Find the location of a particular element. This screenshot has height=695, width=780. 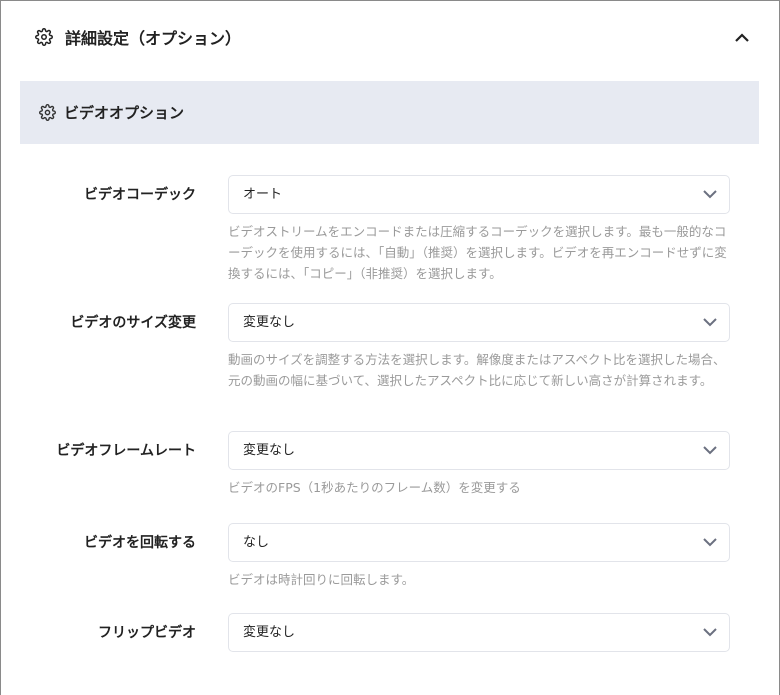

video-flip-label: フリップビデオ is located at coordinates (147, 633).